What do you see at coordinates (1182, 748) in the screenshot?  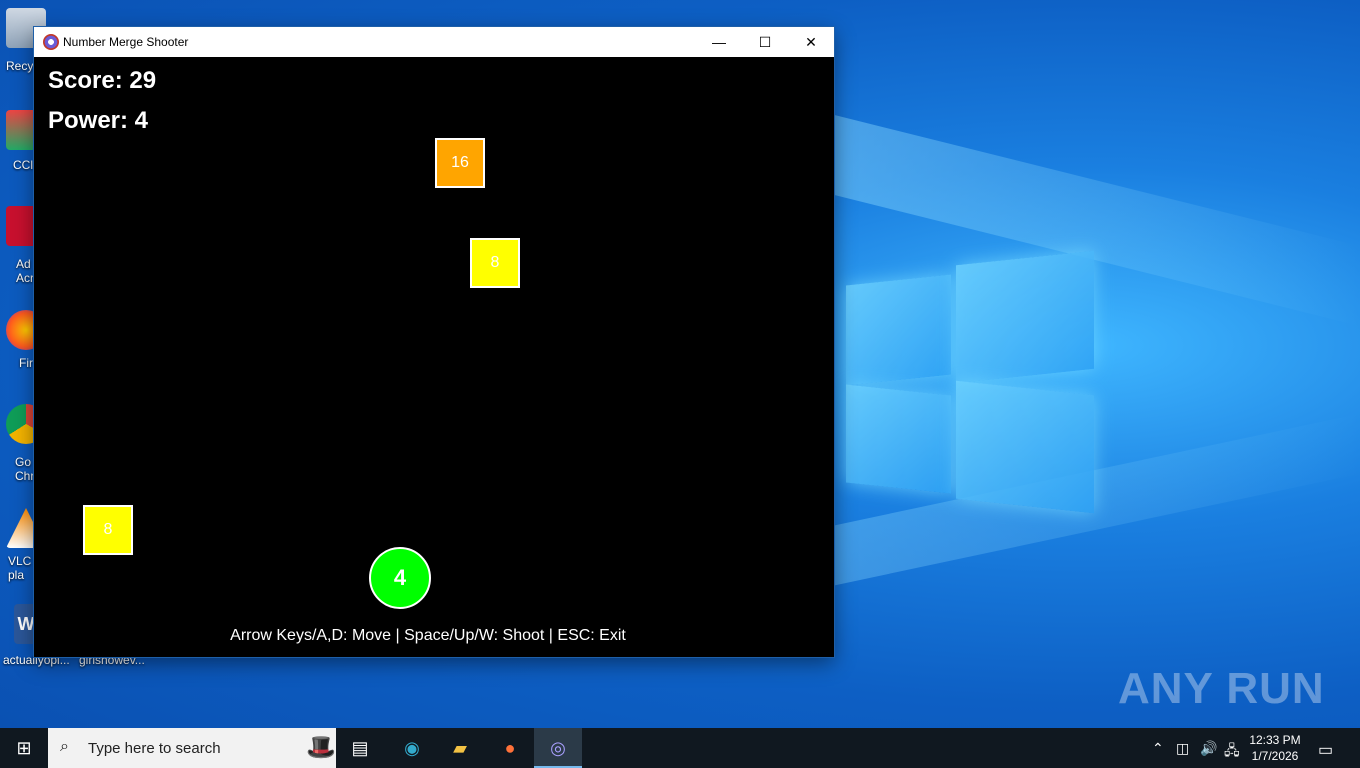 I see `meet-now-icon: ◫` at bounding box center [1182, 748].